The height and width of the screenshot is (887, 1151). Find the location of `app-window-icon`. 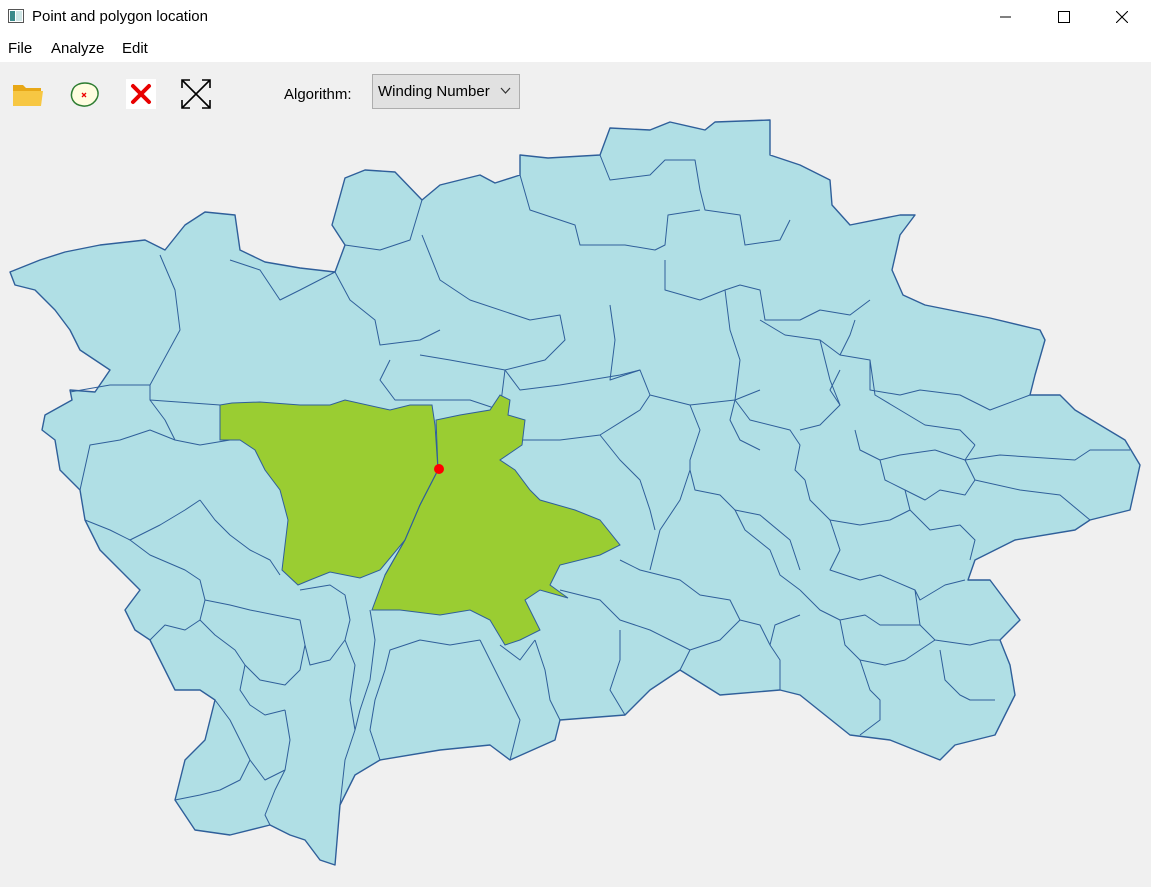

app-window-icon is located at coordinates (16, 16).